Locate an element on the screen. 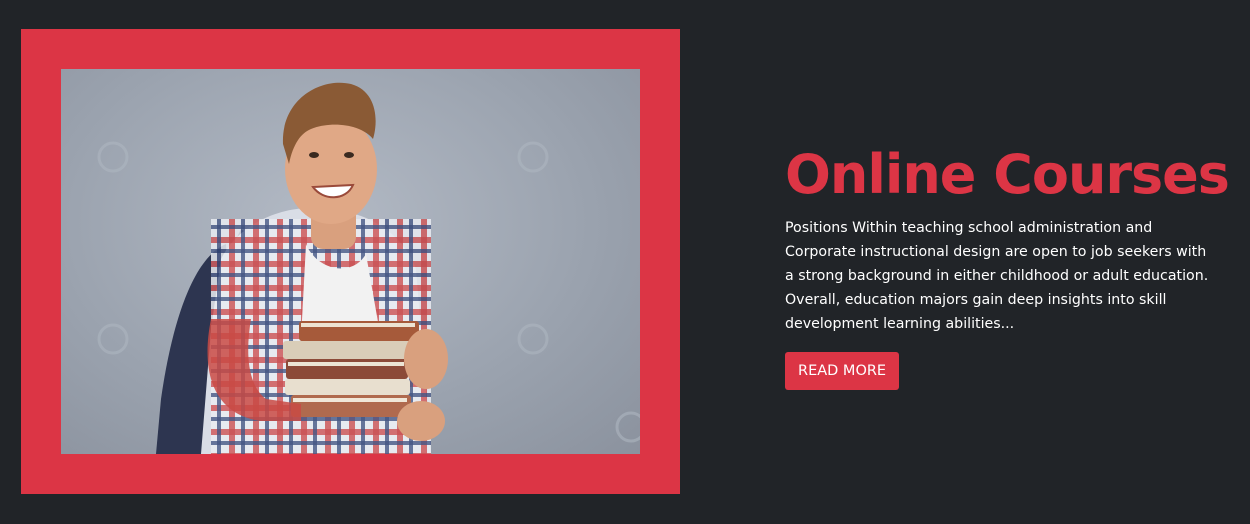 This screenshot has height=524, width=1250. read-more-button: READ MORE is located at coordinates (842, 371).